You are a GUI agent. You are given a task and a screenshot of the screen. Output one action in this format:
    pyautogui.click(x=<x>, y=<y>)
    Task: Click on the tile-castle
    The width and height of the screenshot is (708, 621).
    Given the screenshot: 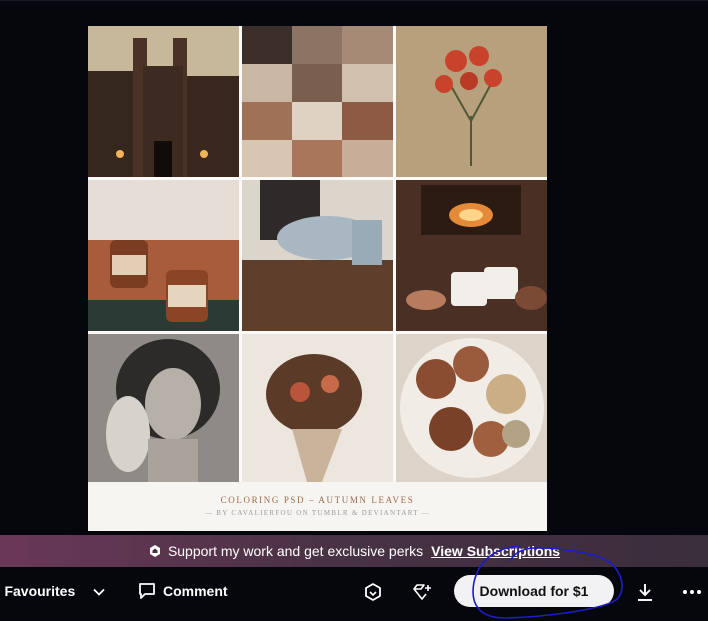 What is the action you would take?
    pyautogui.click(x=163, y=101)
    